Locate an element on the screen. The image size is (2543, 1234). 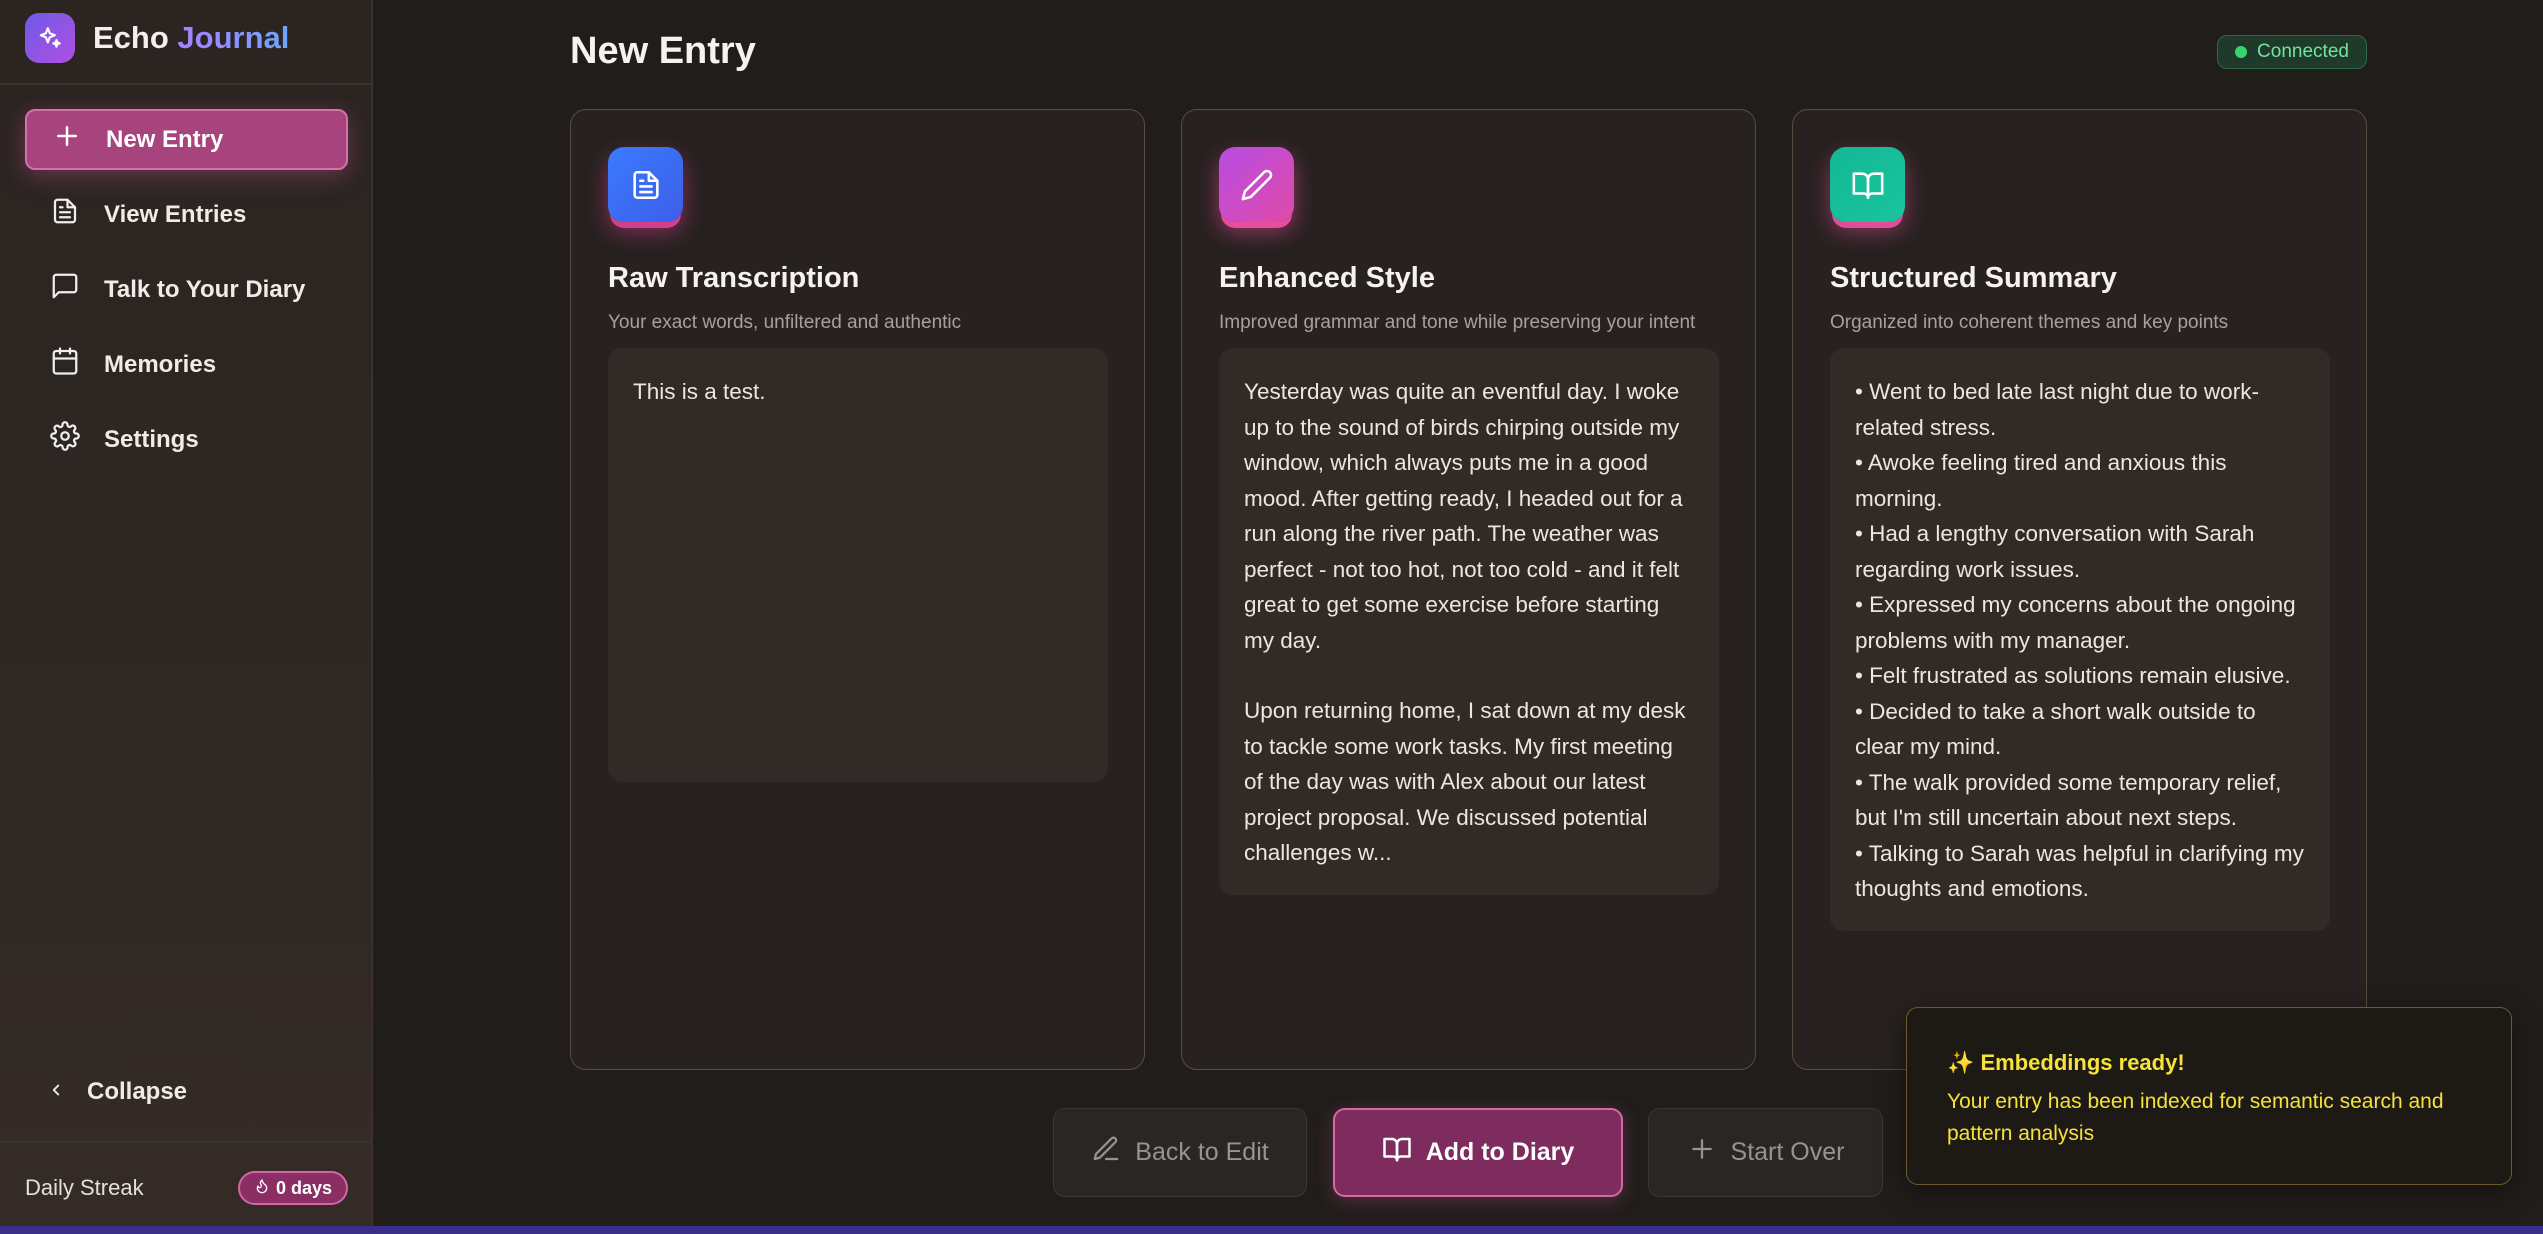
sidebar-item-label: View Entries is located at coordinates (175, 214).